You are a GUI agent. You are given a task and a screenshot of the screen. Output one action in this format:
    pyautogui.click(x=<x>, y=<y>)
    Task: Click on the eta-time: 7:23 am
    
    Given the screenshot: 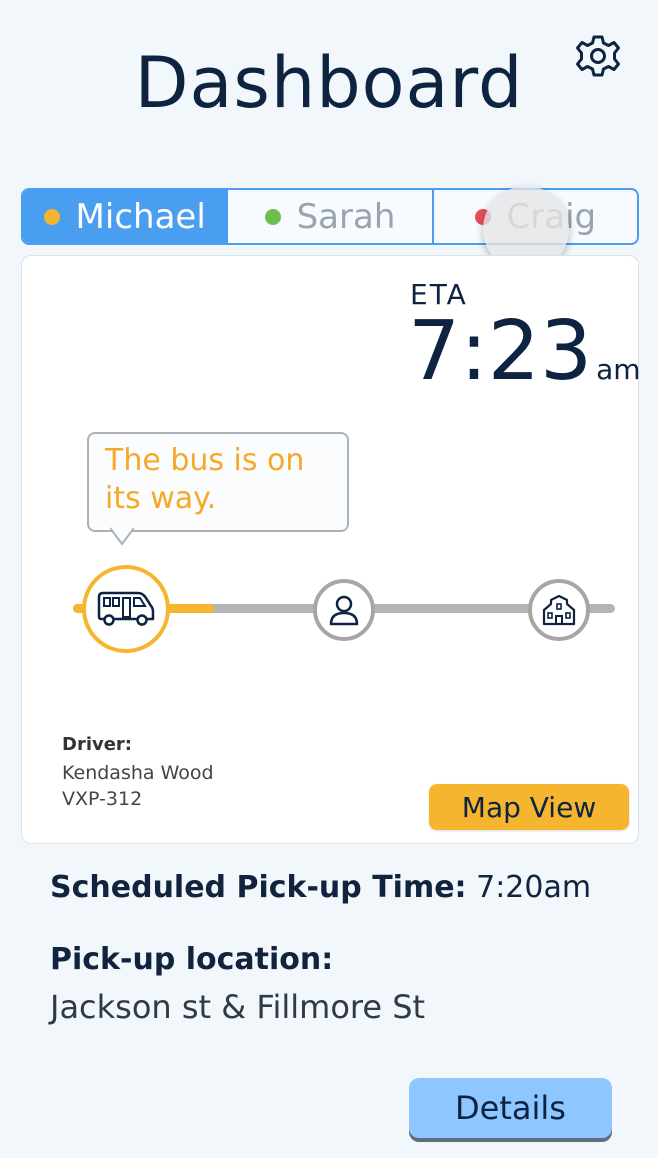 What is the action you would take?
    pyautogui.click(x=524, y=351)
    